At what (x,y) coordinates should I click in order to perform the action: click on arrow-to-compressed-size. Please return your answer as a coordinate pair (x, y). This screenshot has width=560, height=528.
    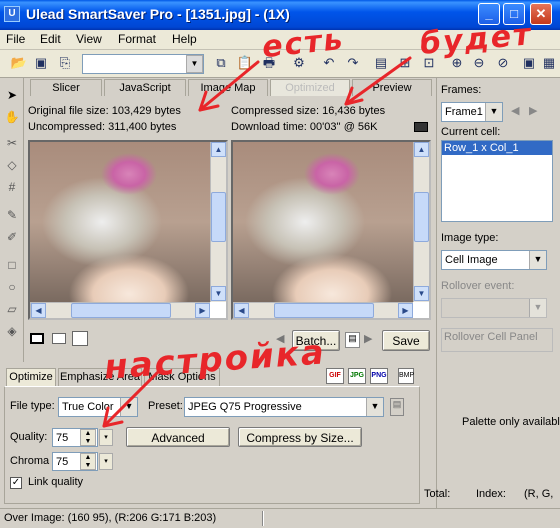
    Looking at the image, I should click on (378, 81).